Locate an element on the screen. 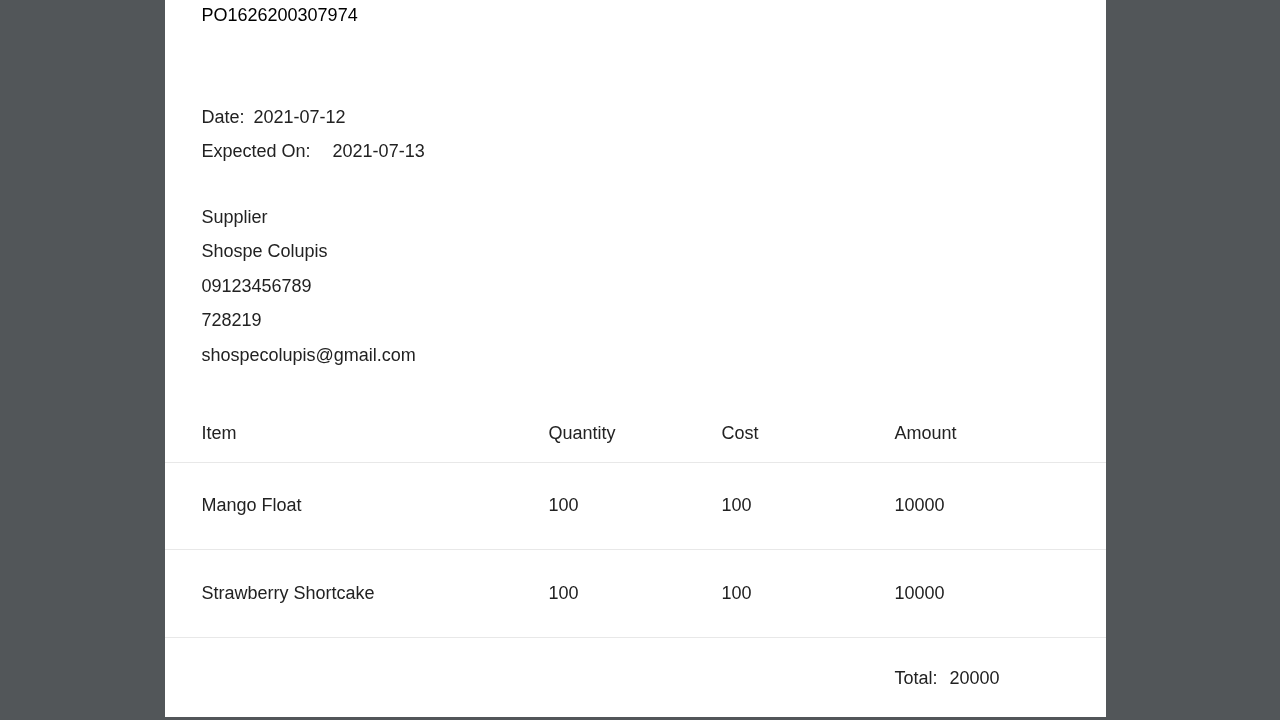  column-header: Quantity is located at coordinates (582, 432).